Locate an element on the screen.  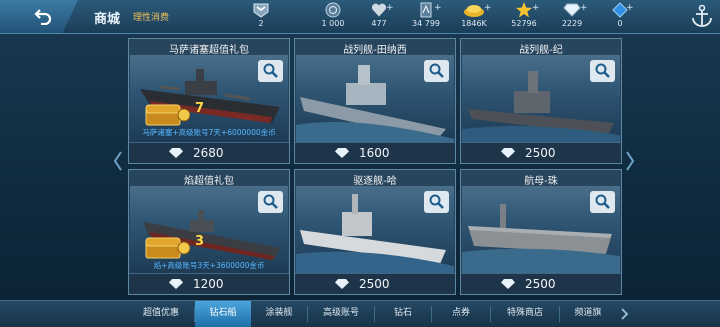
resource-blue-gem: 0 is located at coordinates (620, 16).